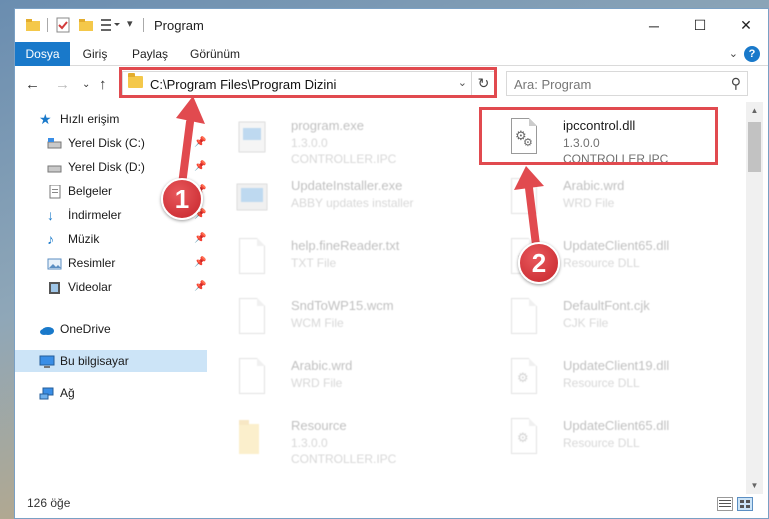 The width and height of the screenshot is (769, 519). Describe the element at coordinates (62, 84) in the screenshot. I see `forward-button: →` at that location.